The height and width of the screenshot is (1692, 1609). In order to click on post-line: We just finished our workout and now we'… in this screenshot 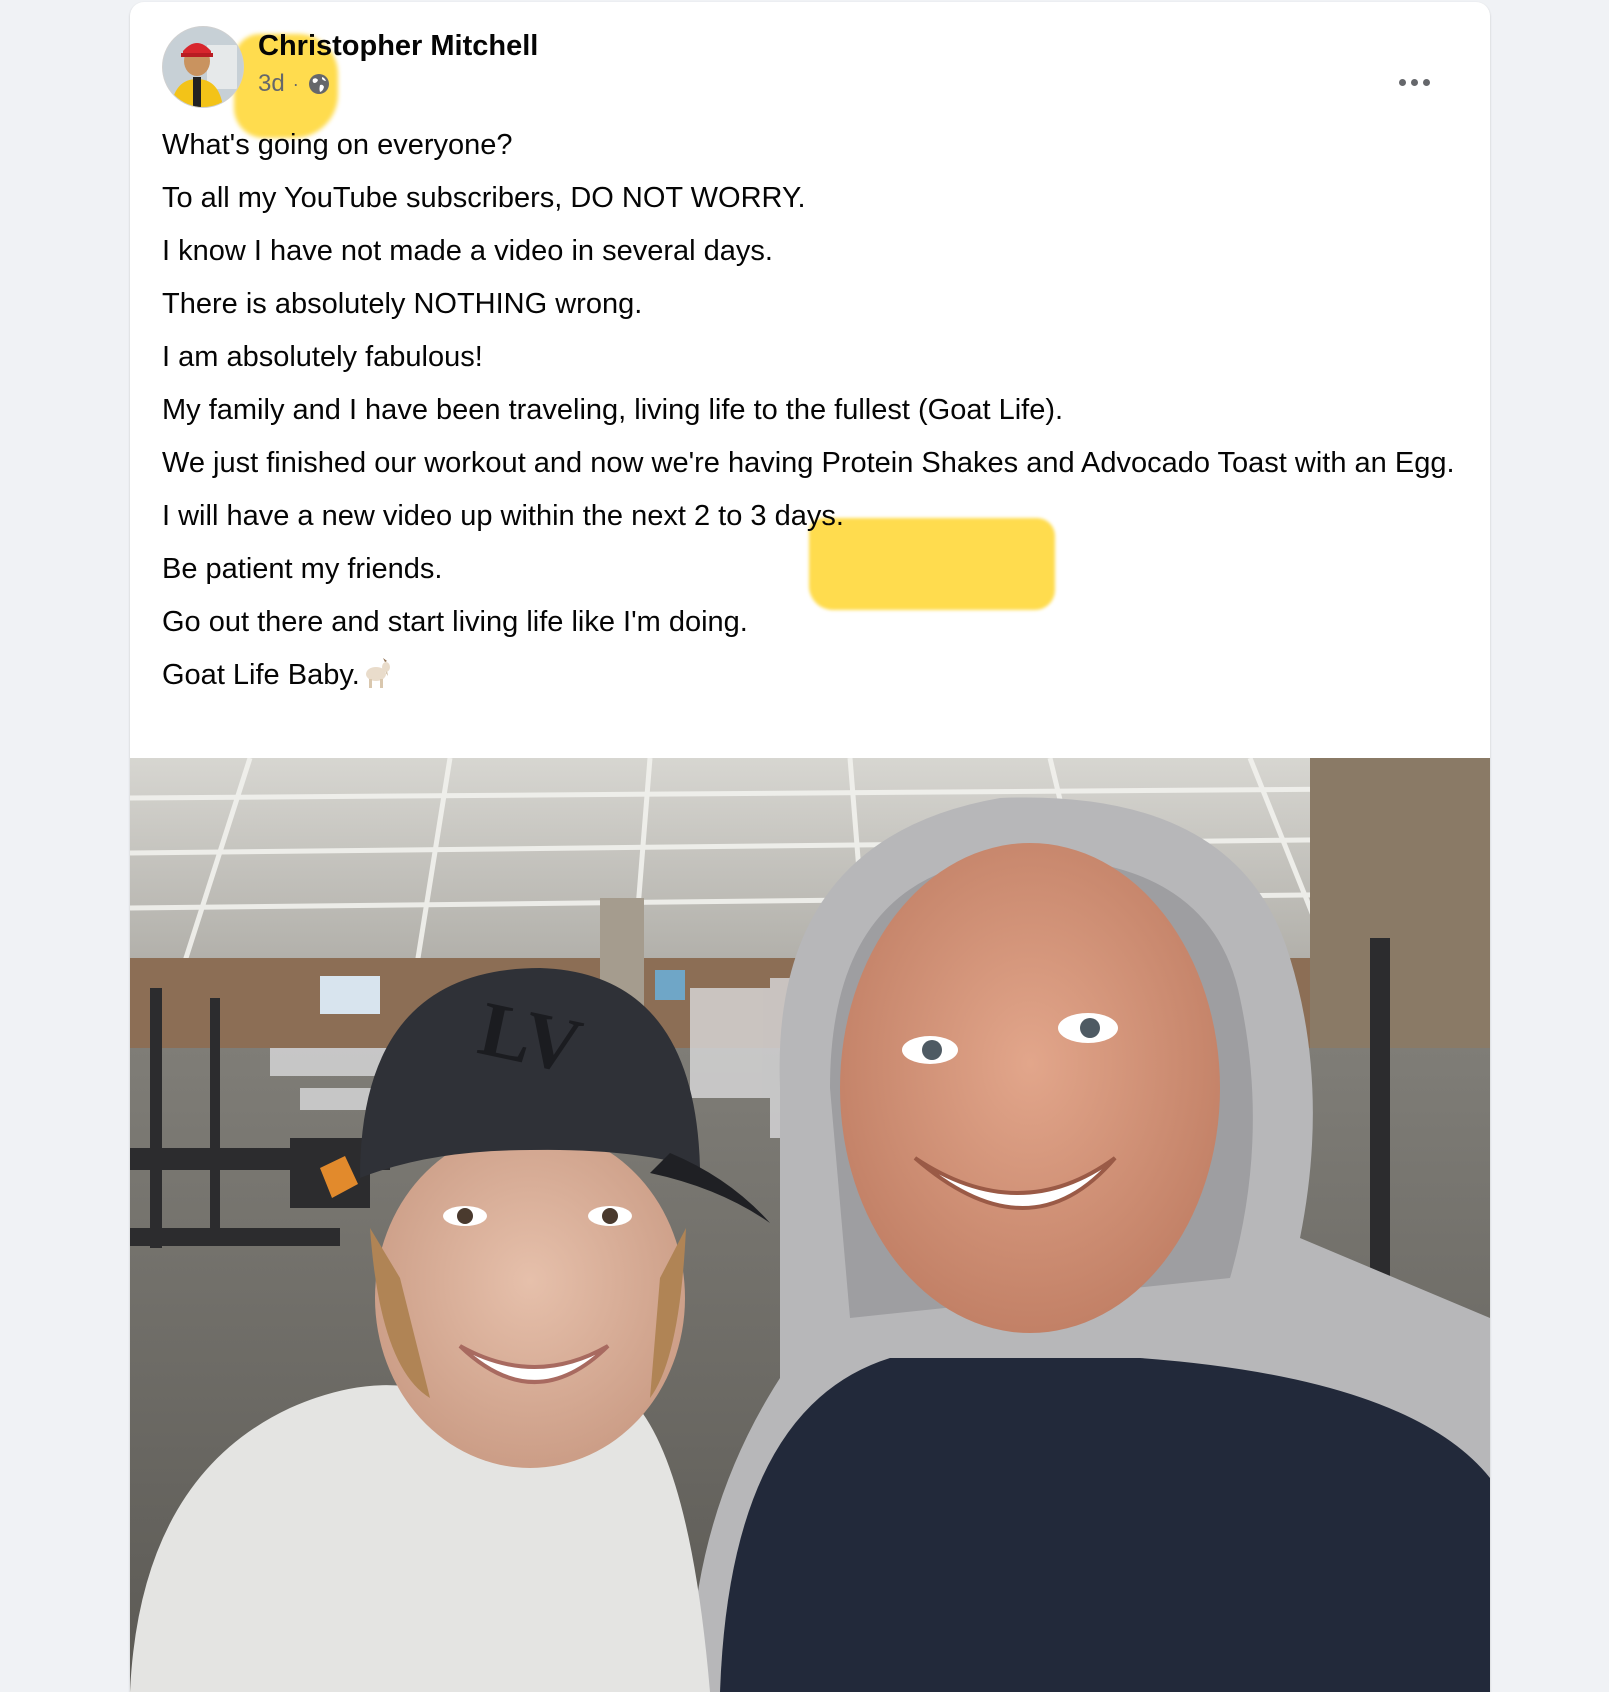, I will do `click(808, 463)`.